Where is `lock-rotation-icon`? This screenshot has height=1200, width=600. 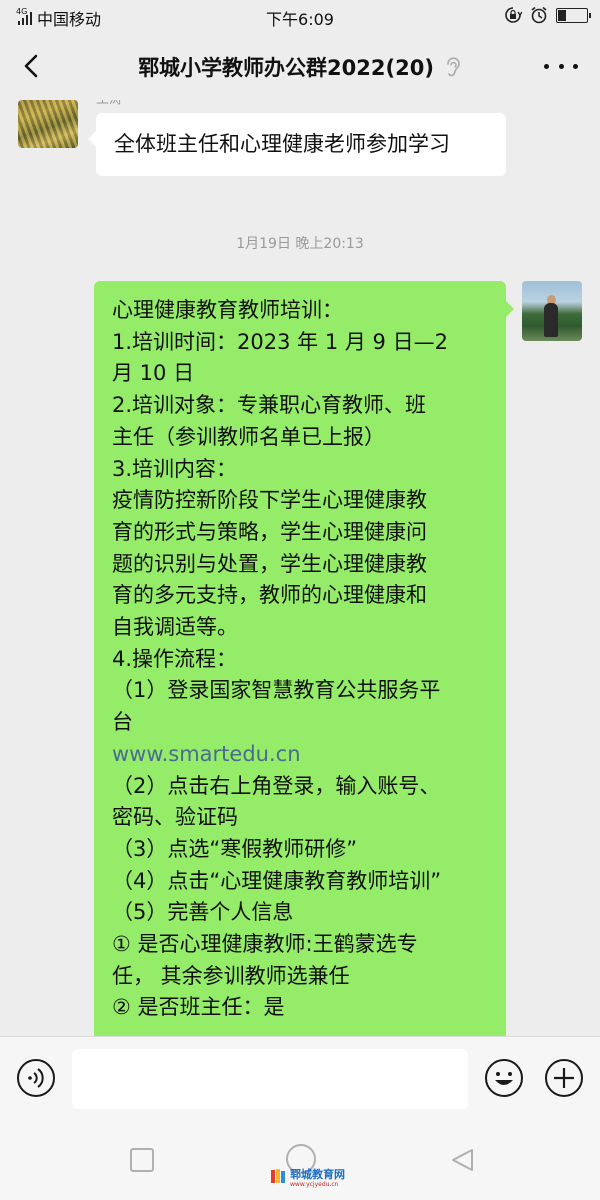
lock-rotation-icon is located at coordinates (513, 15).